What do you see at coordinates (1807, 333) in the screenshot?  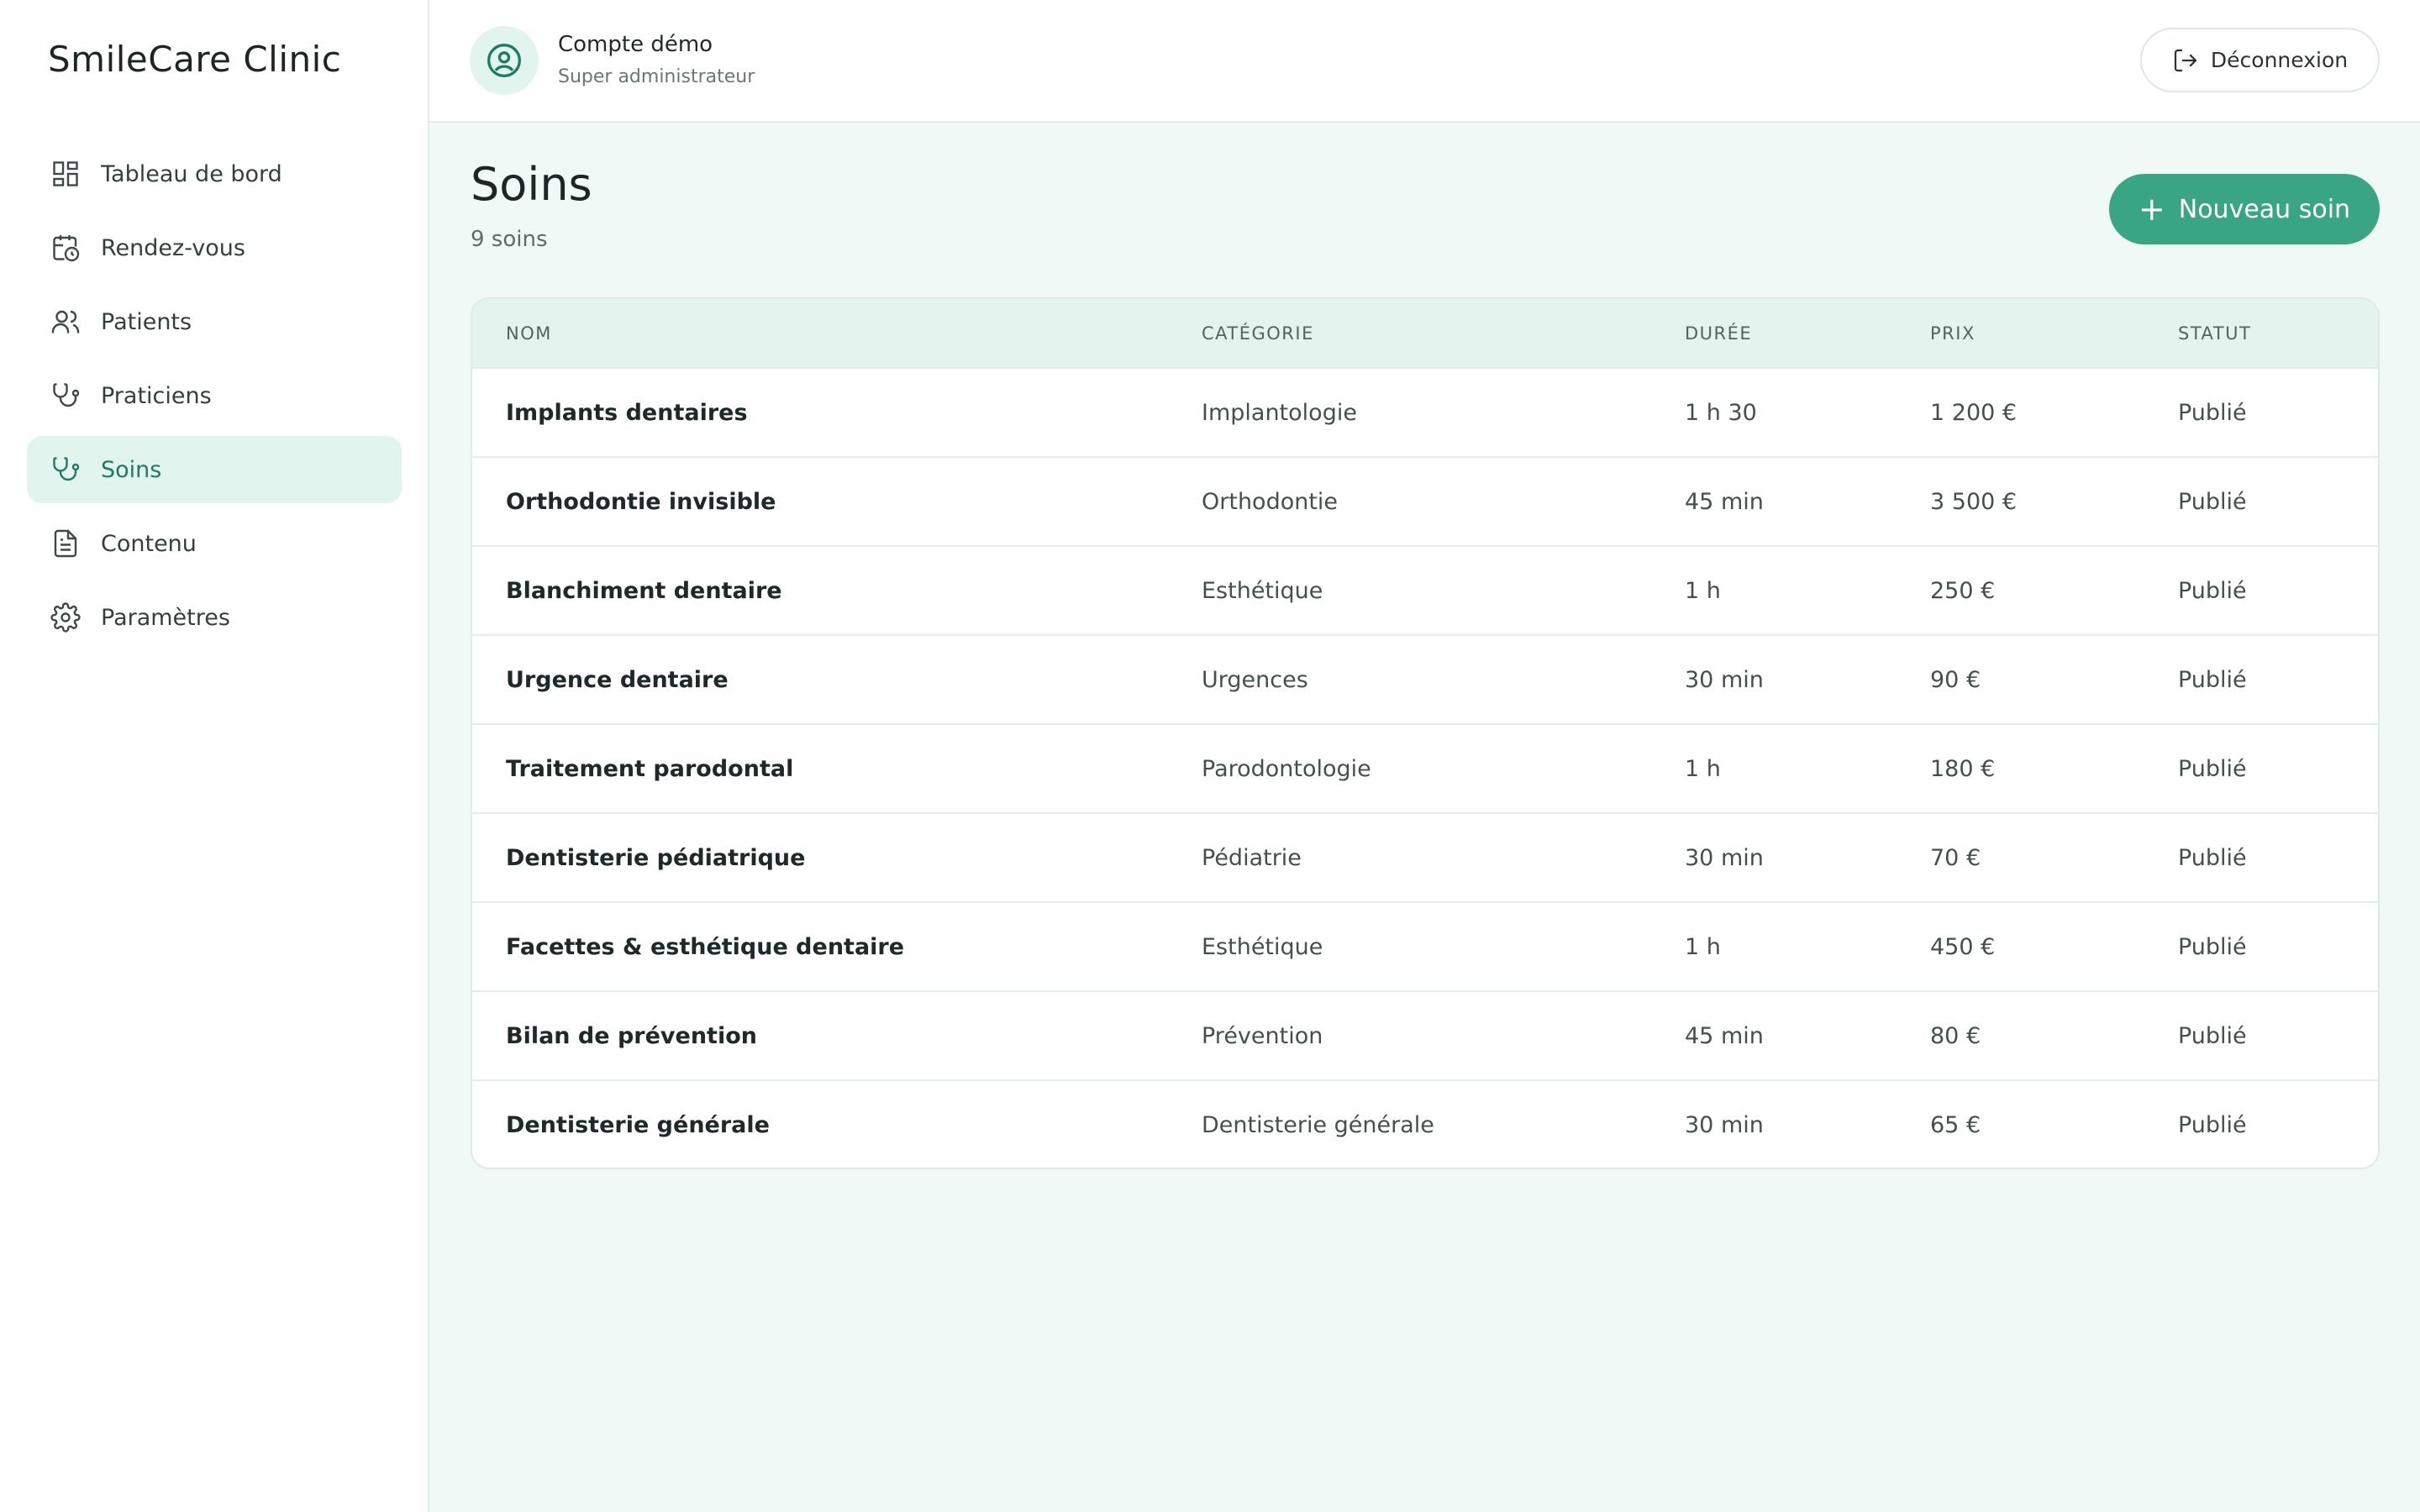 I see `column-header-duration: DURÉE` at bounding box center [1807, 333].